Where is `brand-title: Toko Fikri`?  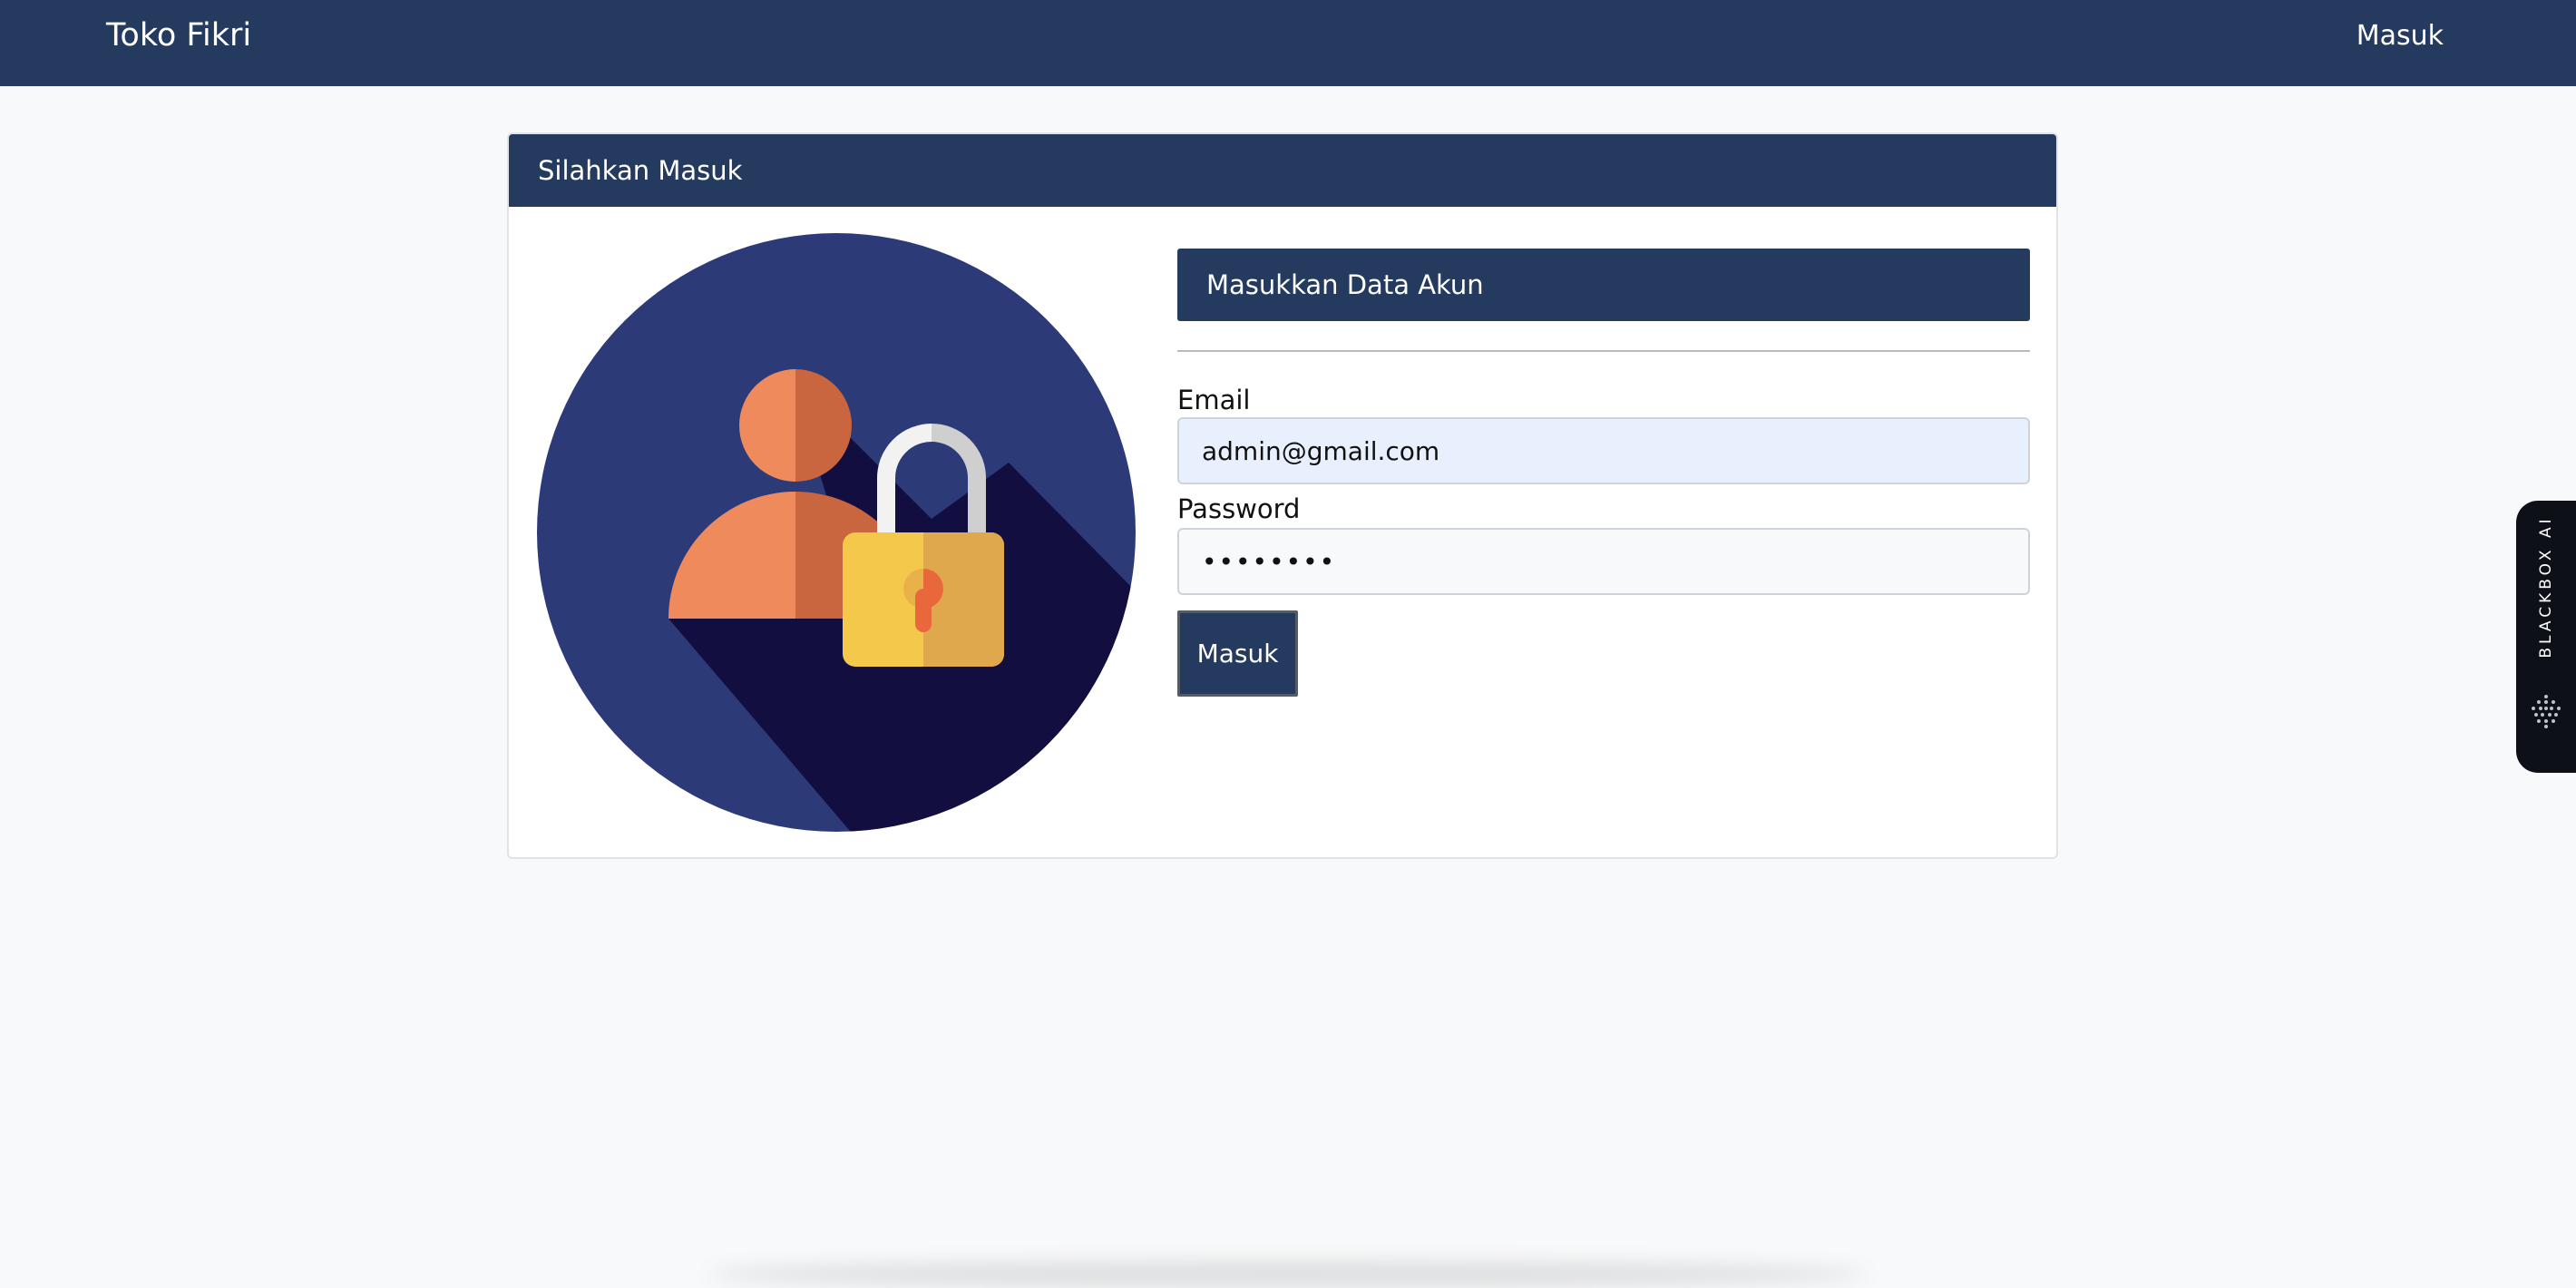
brand-title: Toko Fikri is located at coordinates (178, 35).